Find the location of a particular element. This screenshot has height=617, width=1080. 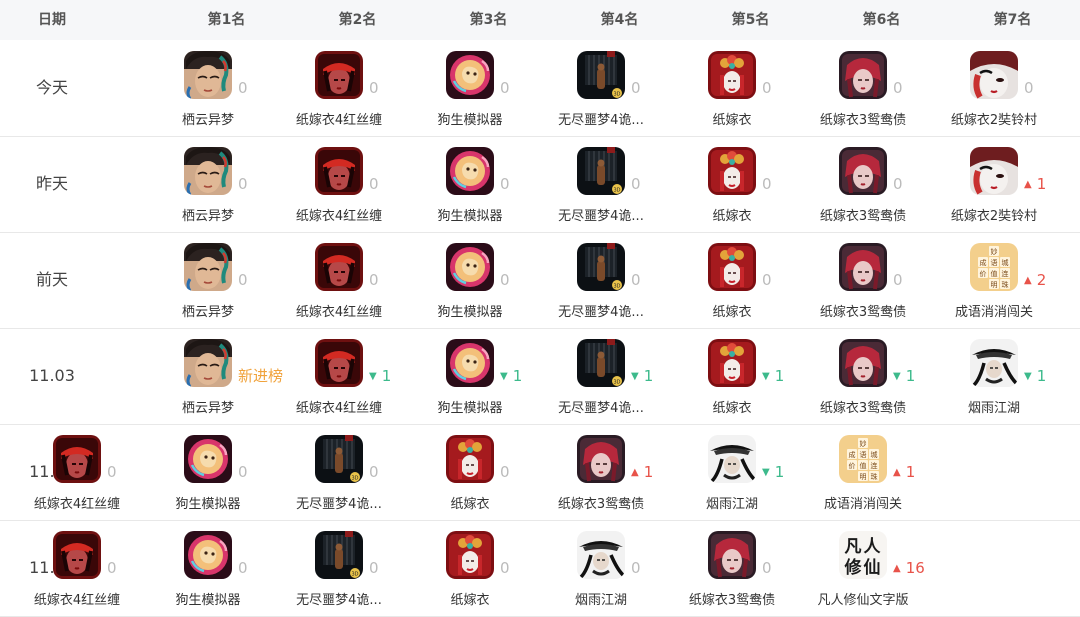

rank-change-value: 0 is located at coordinates (767, 184).